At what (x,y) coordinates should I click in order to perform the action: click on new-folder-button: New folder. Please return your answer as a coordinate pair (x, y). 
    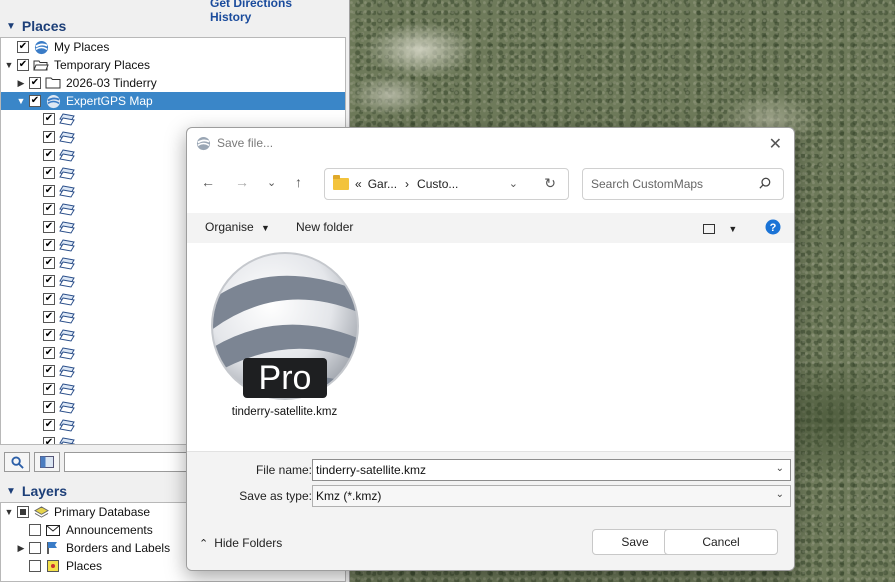
    Looking at the image, I should click on (324, 227).